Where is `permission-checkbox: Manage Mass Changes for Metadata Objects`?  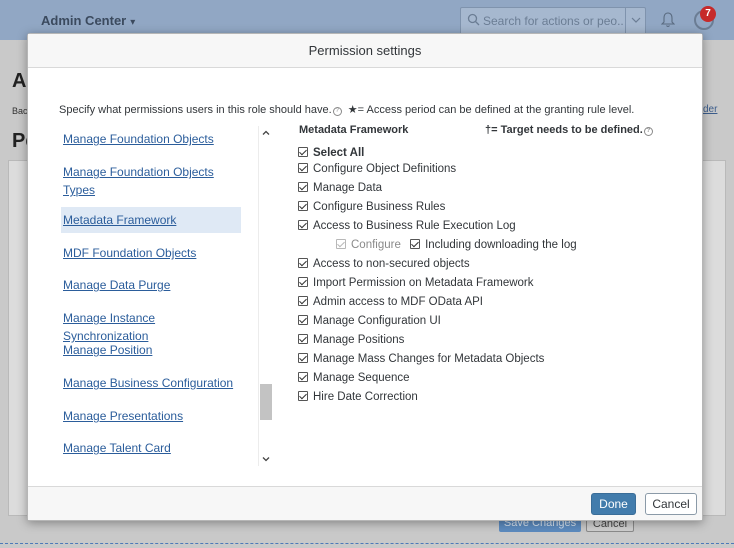 permission-checkbox: Manage Mass Changes for Metadata Objects is located at coordinates (421, 359).